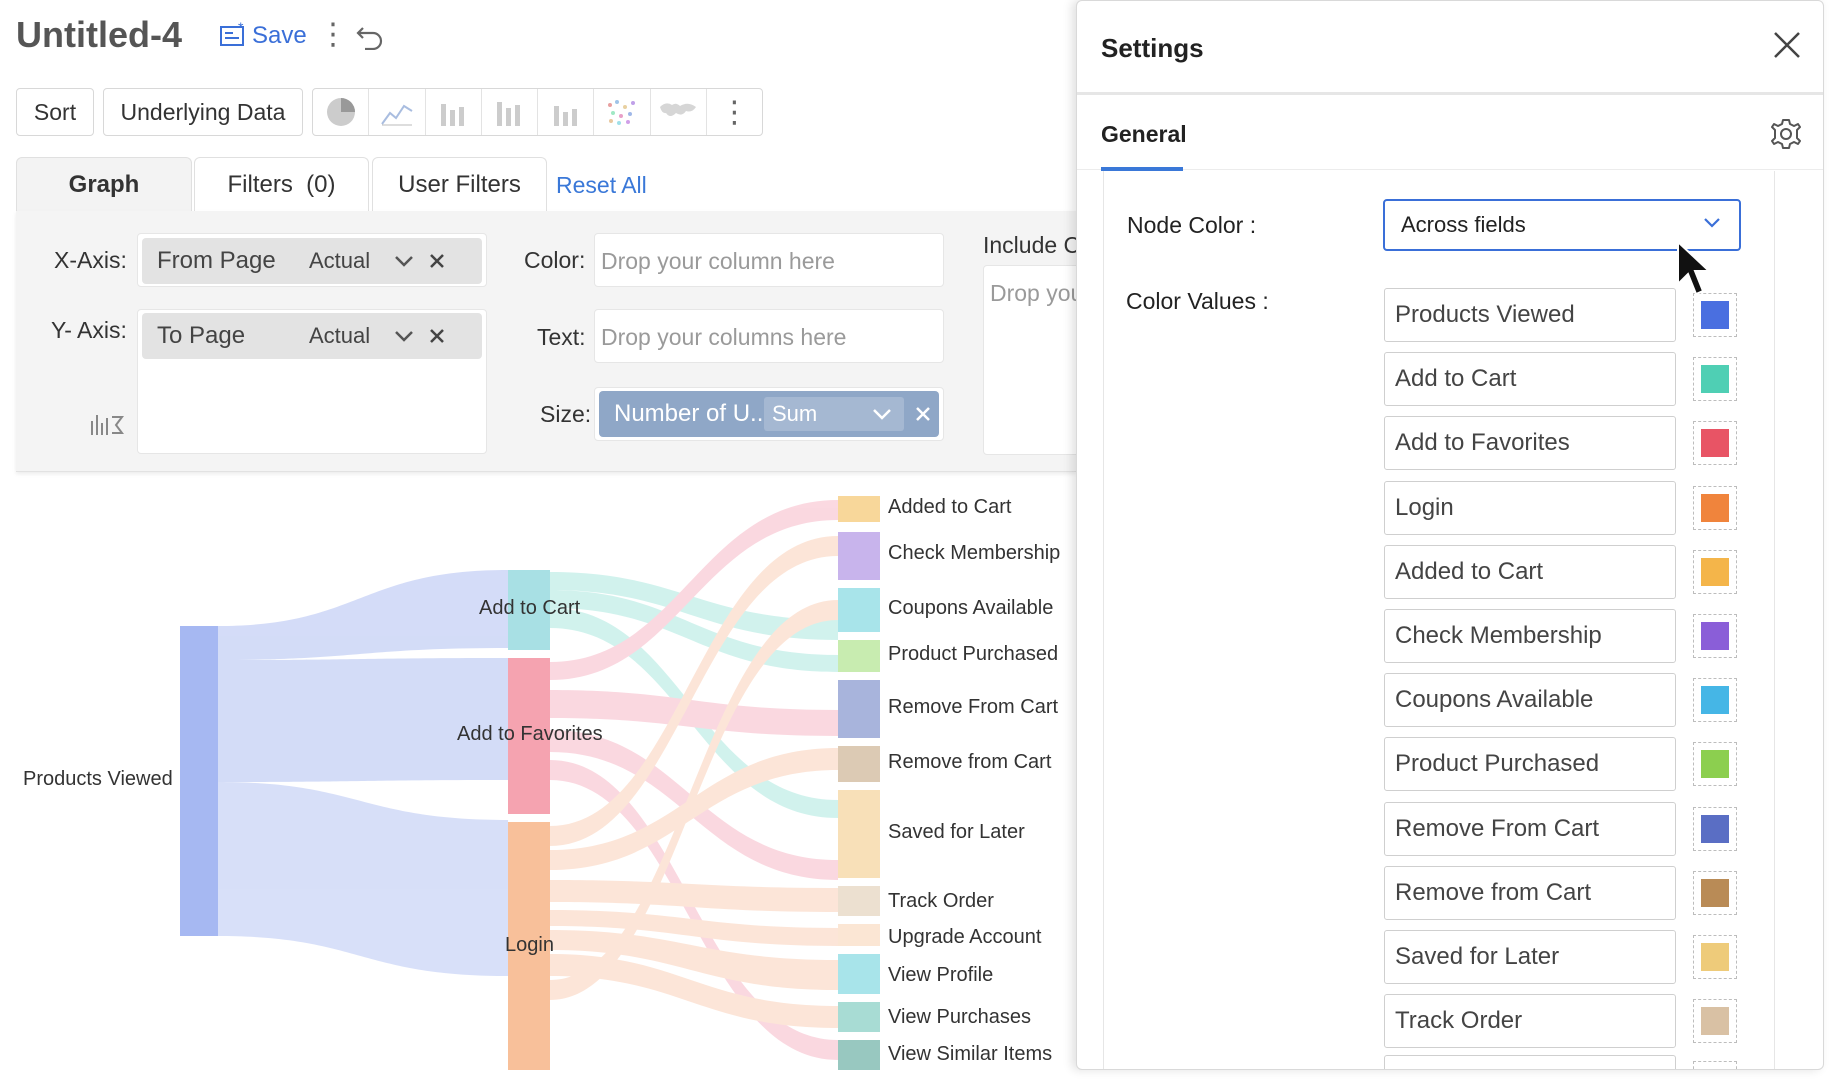  I want to click on text-label: Text:, so click(561, 337).